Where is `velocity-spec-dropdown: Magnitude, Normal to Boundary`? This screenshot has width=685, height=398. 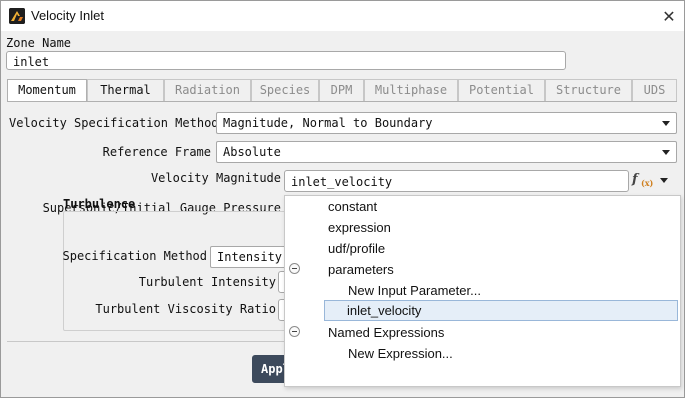
velocity-spec-dropdown: Magnitude, Normal to Boundary is located at coordinates (446, 123).